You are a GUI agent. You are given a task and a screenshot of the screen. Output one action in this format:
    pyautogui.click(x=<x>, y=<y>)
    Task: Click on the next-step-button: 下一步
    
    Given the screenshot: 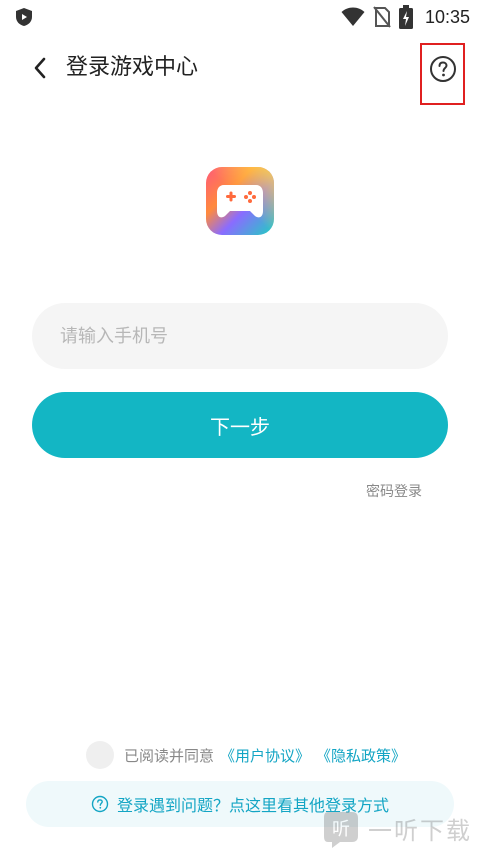 What is the action you would take?
    pyautogui.click(x=240, y=425)
    